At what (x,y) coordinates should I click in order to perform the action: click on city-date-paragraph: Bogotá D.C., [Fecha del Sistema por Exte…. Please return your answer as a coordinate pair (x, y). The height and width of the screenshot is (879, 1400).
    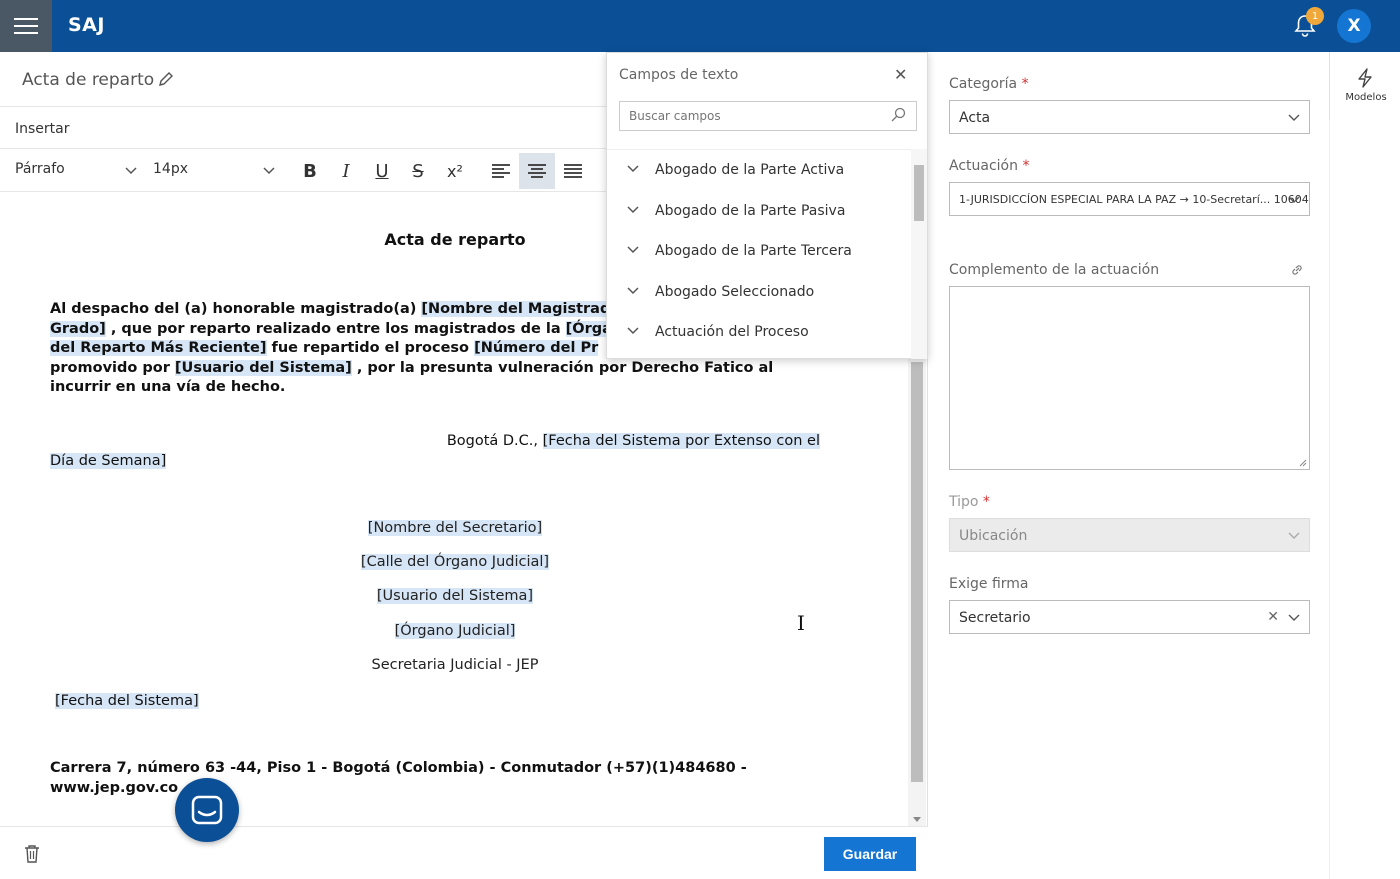
    Looking at the image, I should click on (435, 451).